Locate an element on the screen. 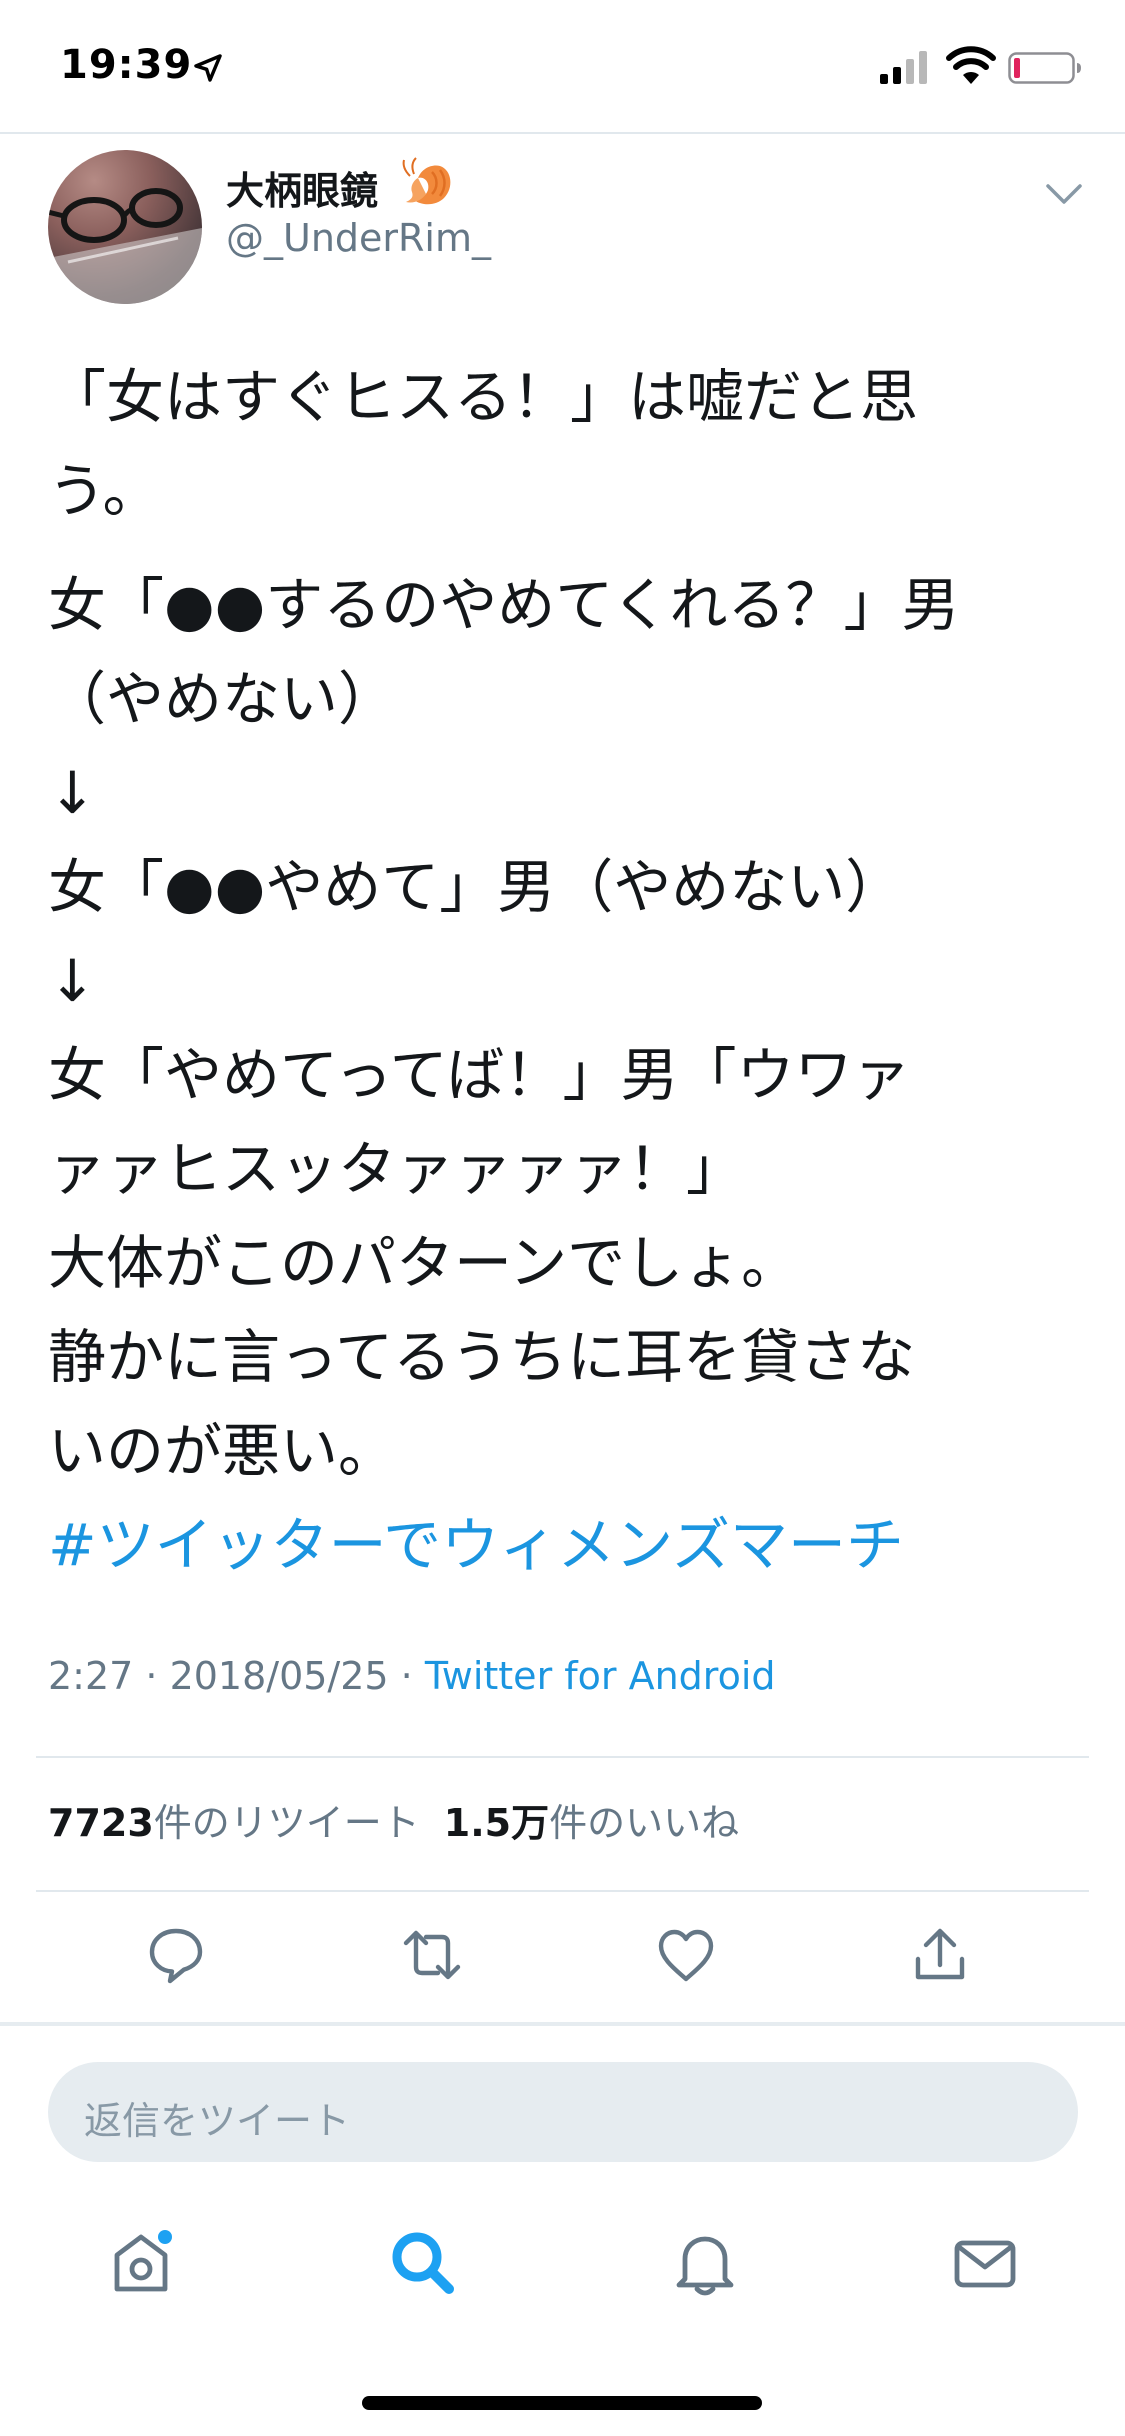 Image resolution: width=1125 pixels, height=2436 pixels. tweet-timestamp: 2:27 · 2018/05/25 · is located at coordinates (236, 1676).